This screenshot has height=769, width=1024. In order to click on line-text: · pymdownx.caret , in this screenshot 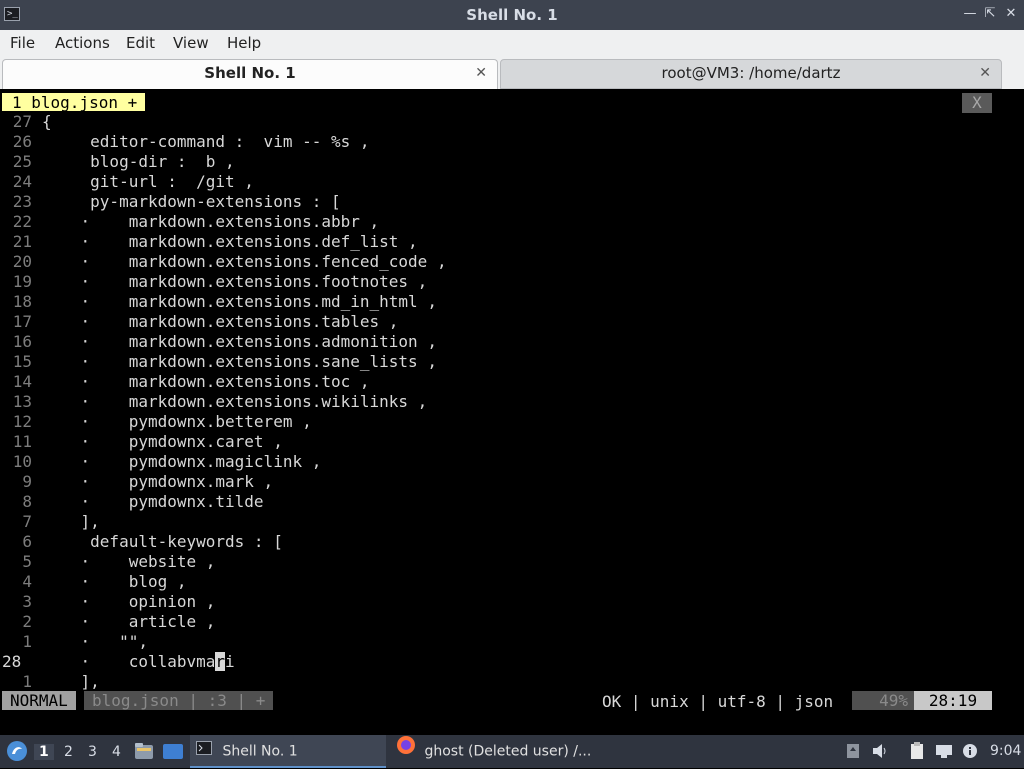, I will do `click(162, 441)`.